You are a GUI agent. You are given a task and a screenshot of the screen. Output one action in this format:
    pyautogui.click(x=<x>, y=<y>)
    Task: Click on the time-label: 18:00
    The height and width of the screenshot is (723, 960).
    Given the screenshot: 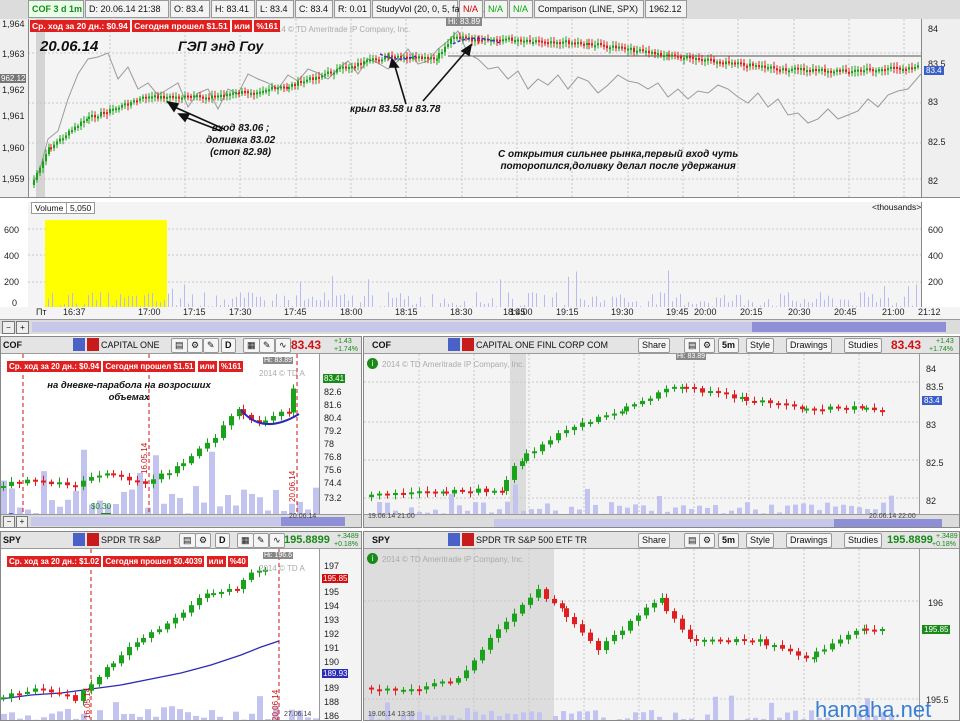 What is the action you would take?
    pyautogui.click(x=351, y=312)
    